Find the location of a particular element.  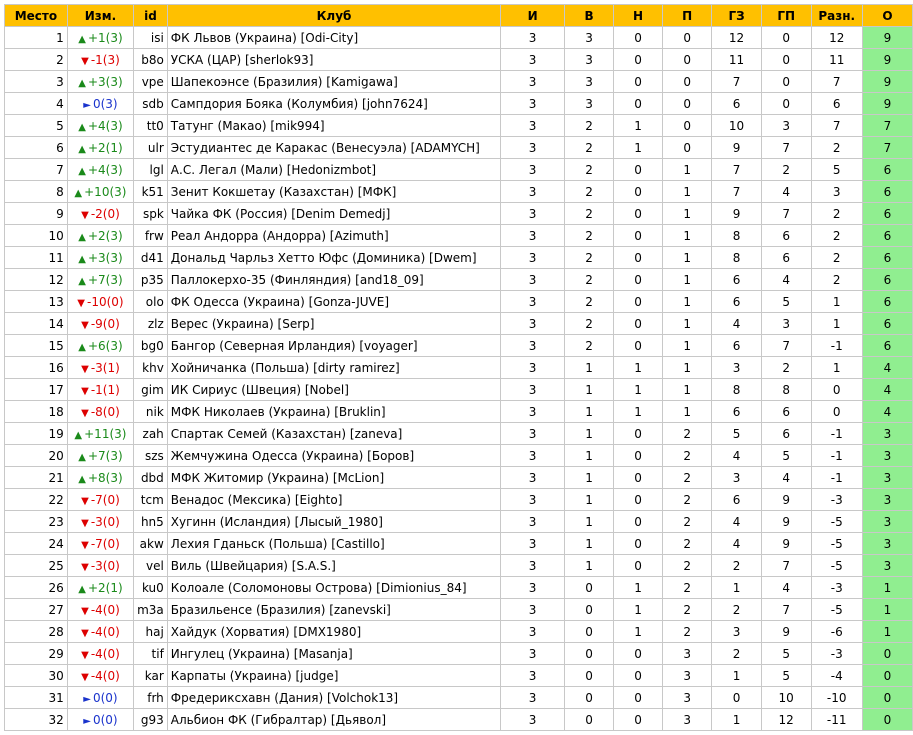

team-id-cell: spk is located at coordinates (150, 213).